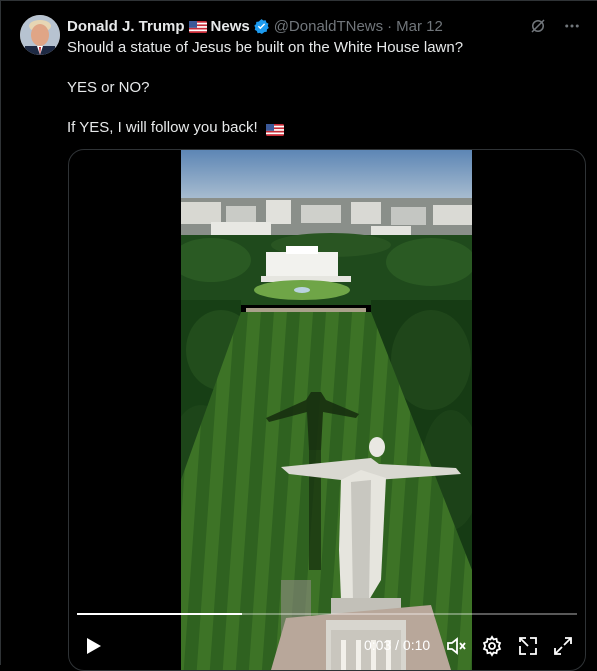  I want to click on video-time: 0:03 / 0:10, so click(397, 645).